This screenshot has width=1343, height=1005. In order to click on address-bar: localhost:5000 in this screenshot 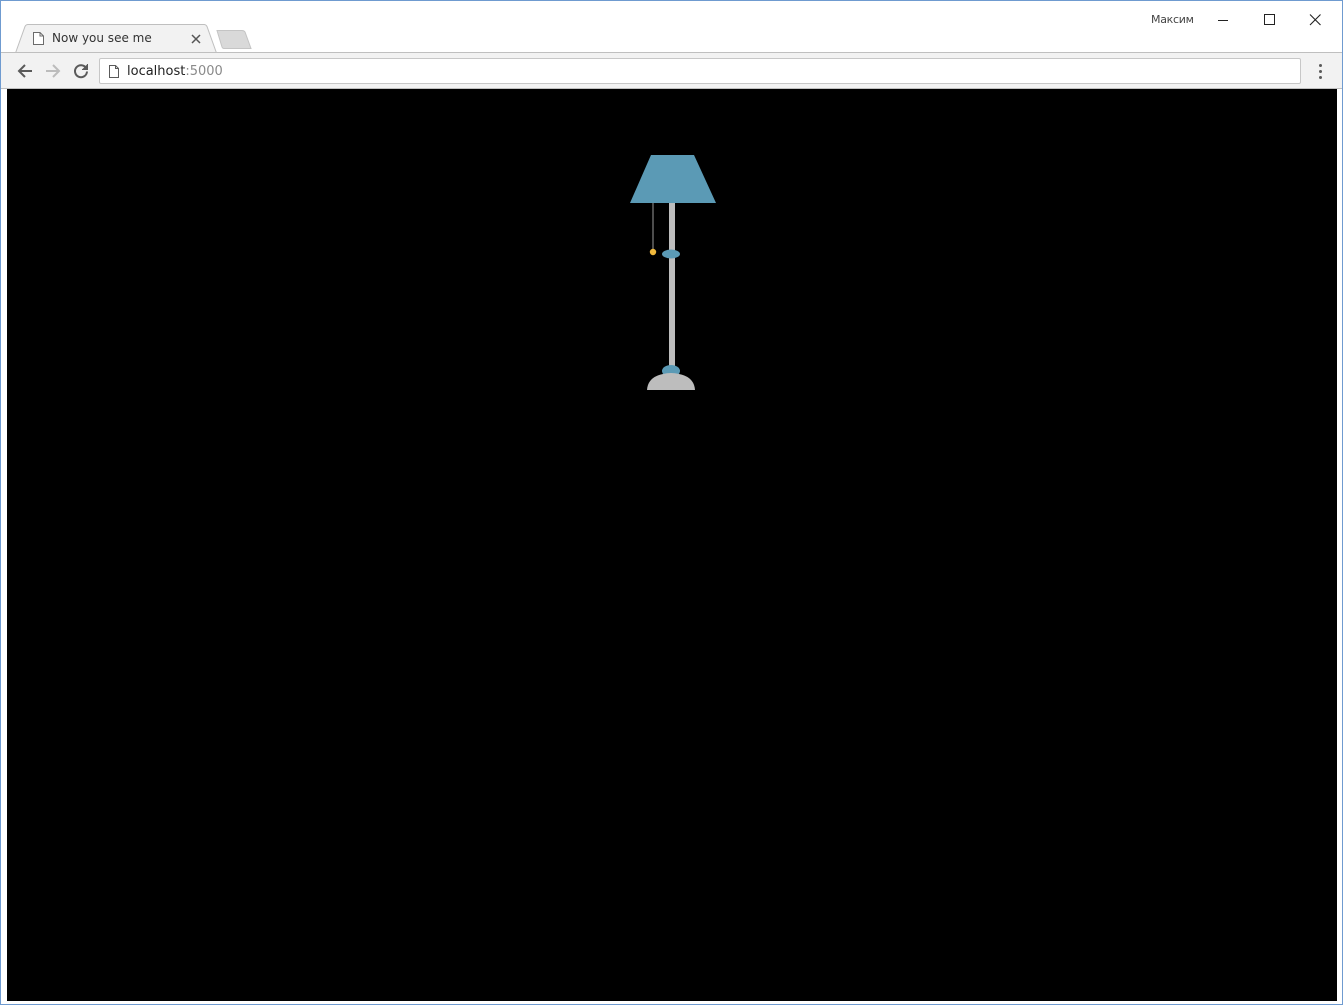, I will do `click(700, 71)`.